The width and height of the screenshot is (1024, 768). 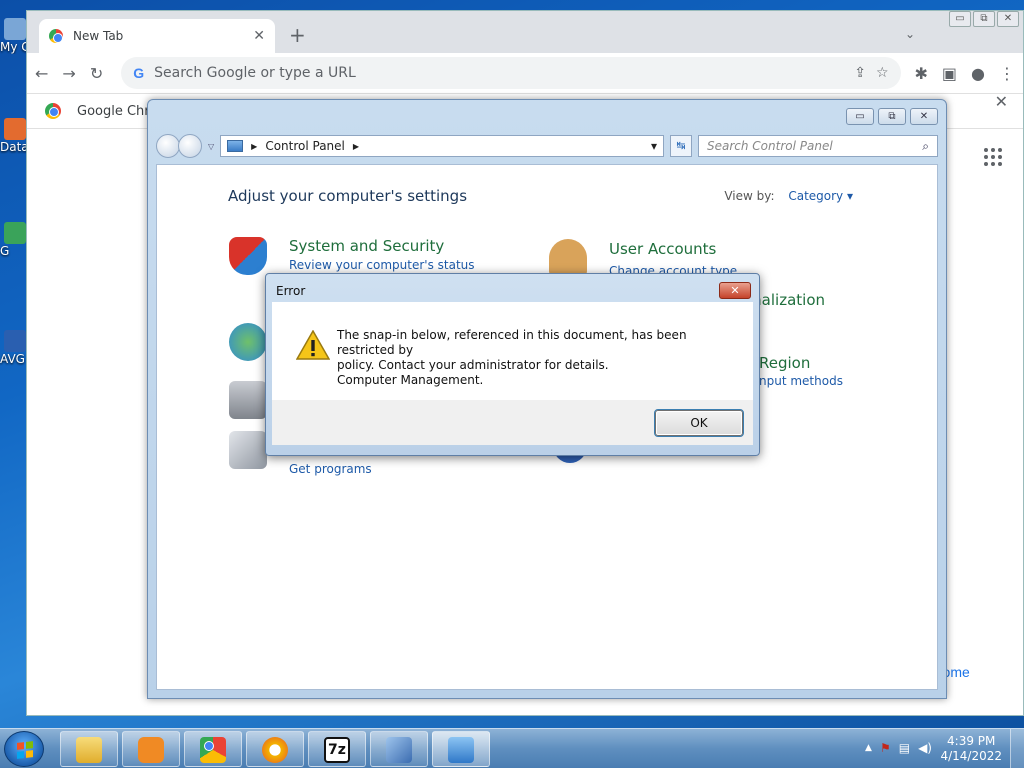 What do you see at coordinates (248, 400) in the screenshot?
I see `hardware-icon` at bounding box center [248, 400].